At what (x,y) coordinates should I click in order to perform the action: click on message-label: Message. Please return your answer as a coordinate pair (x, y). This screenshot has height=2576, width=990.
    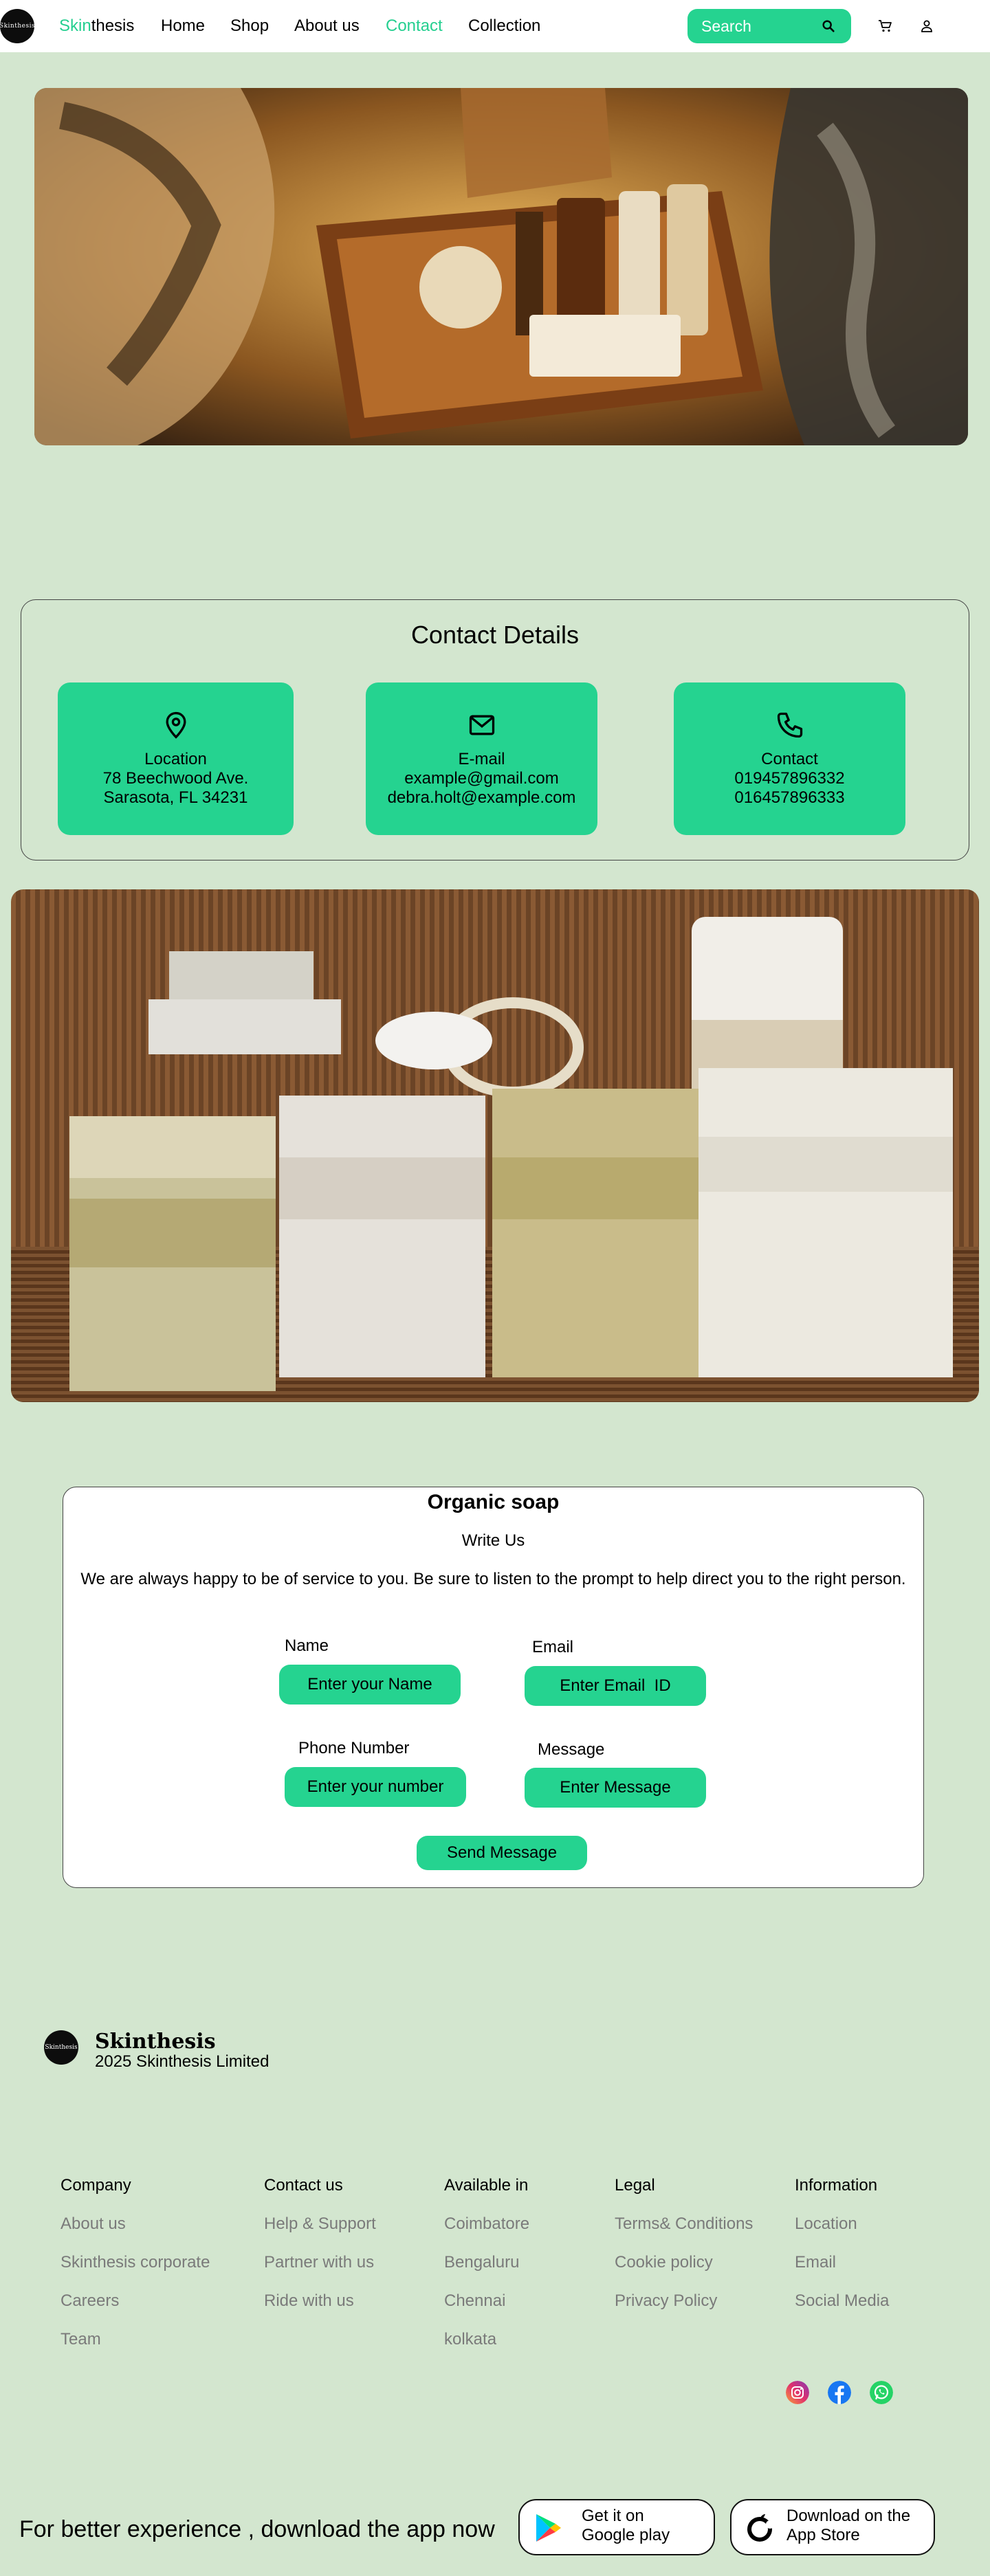
    Looking at the image, I should click on (571, 1749).